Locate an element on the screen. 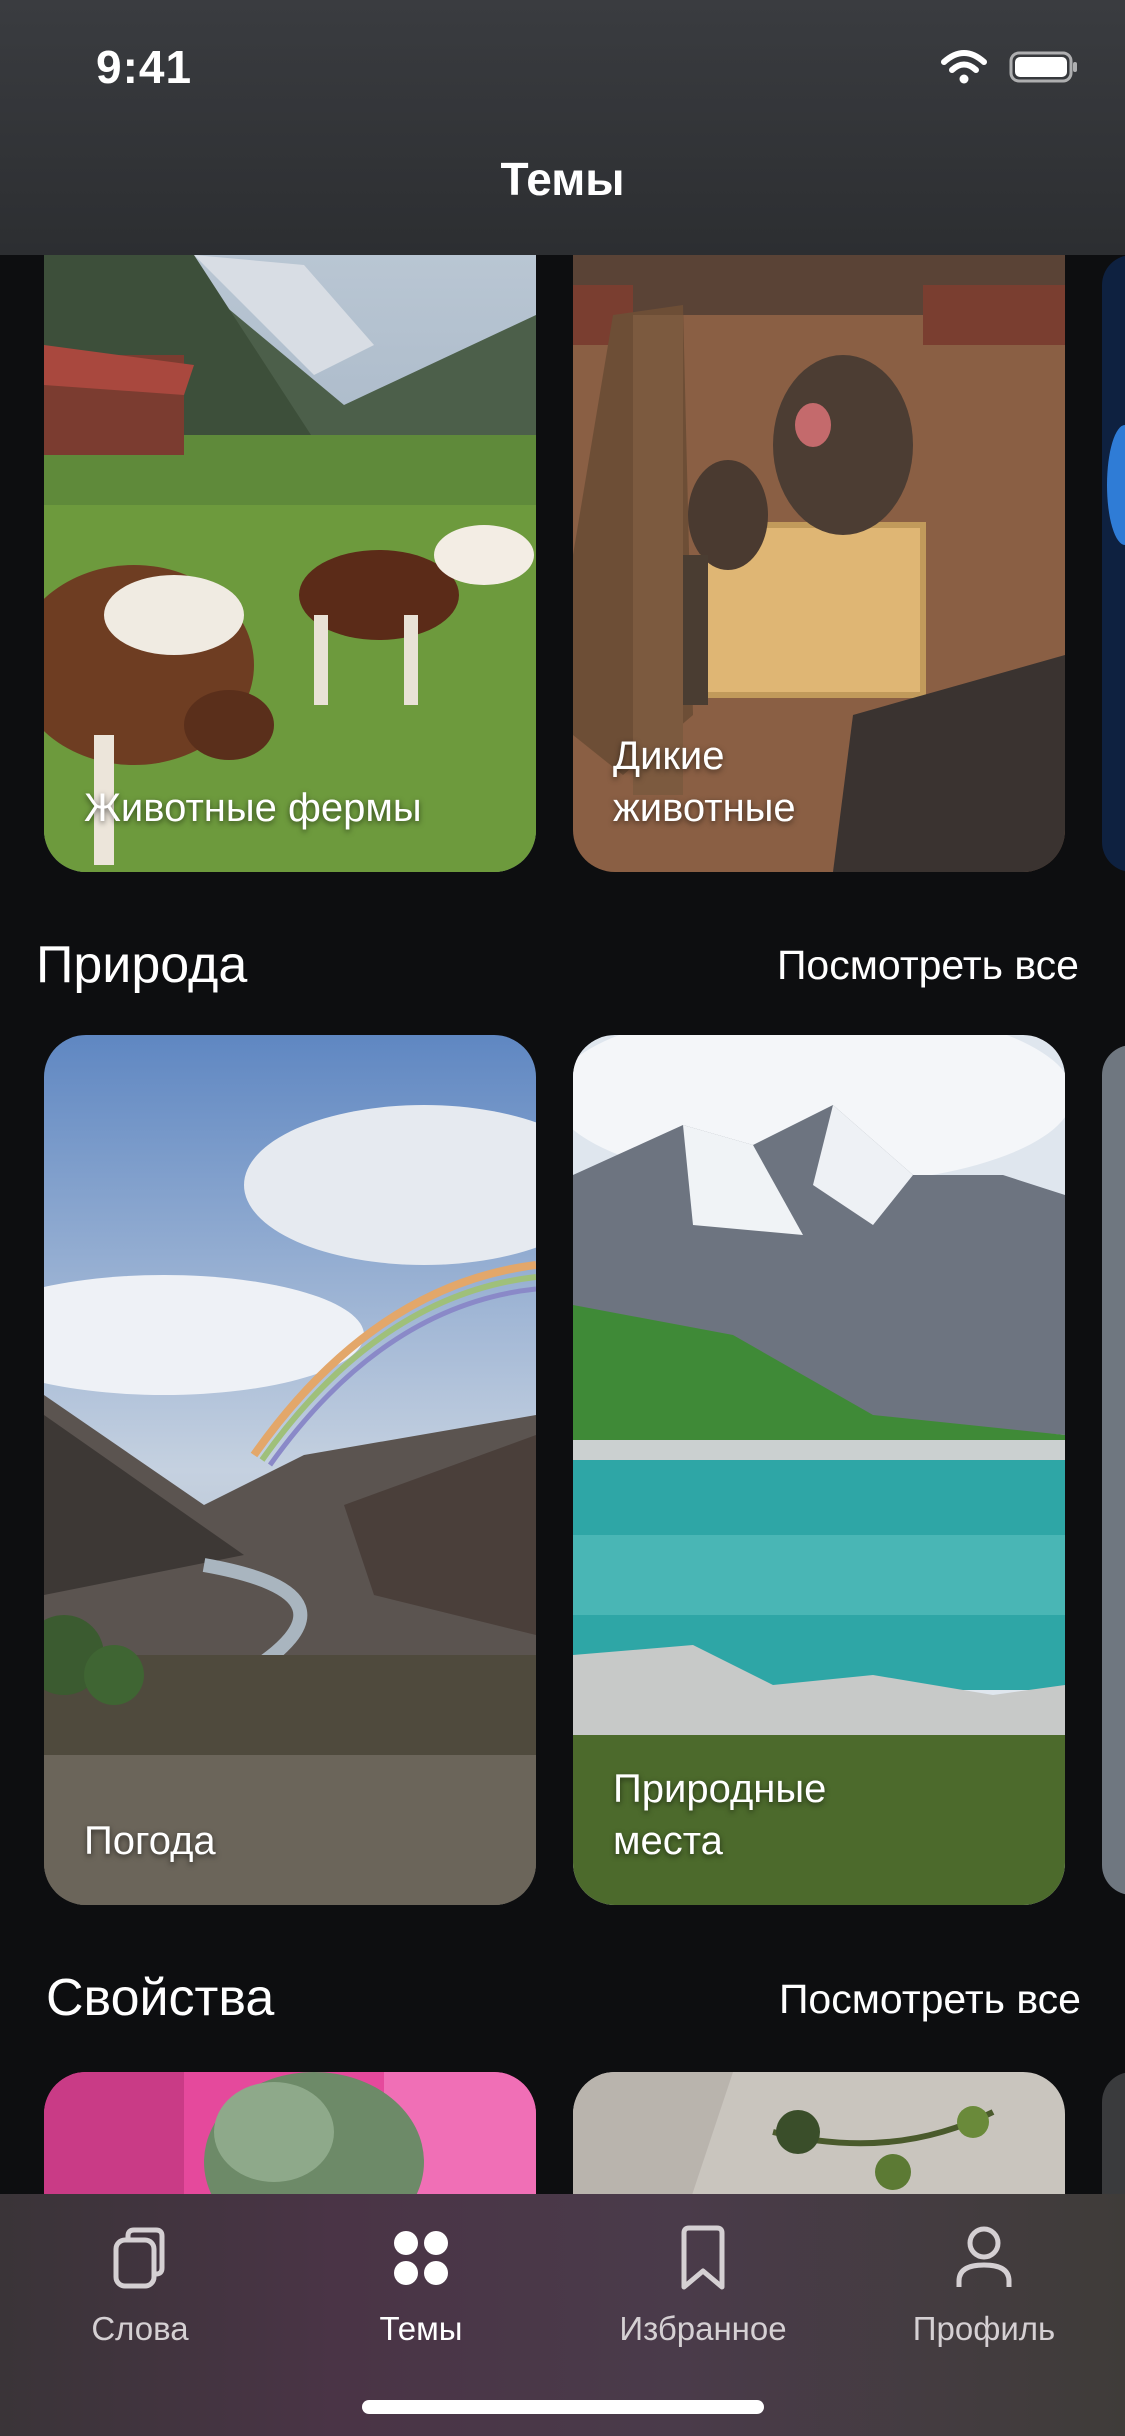  grid-dots-icon is located at coordinates (421, 2258).